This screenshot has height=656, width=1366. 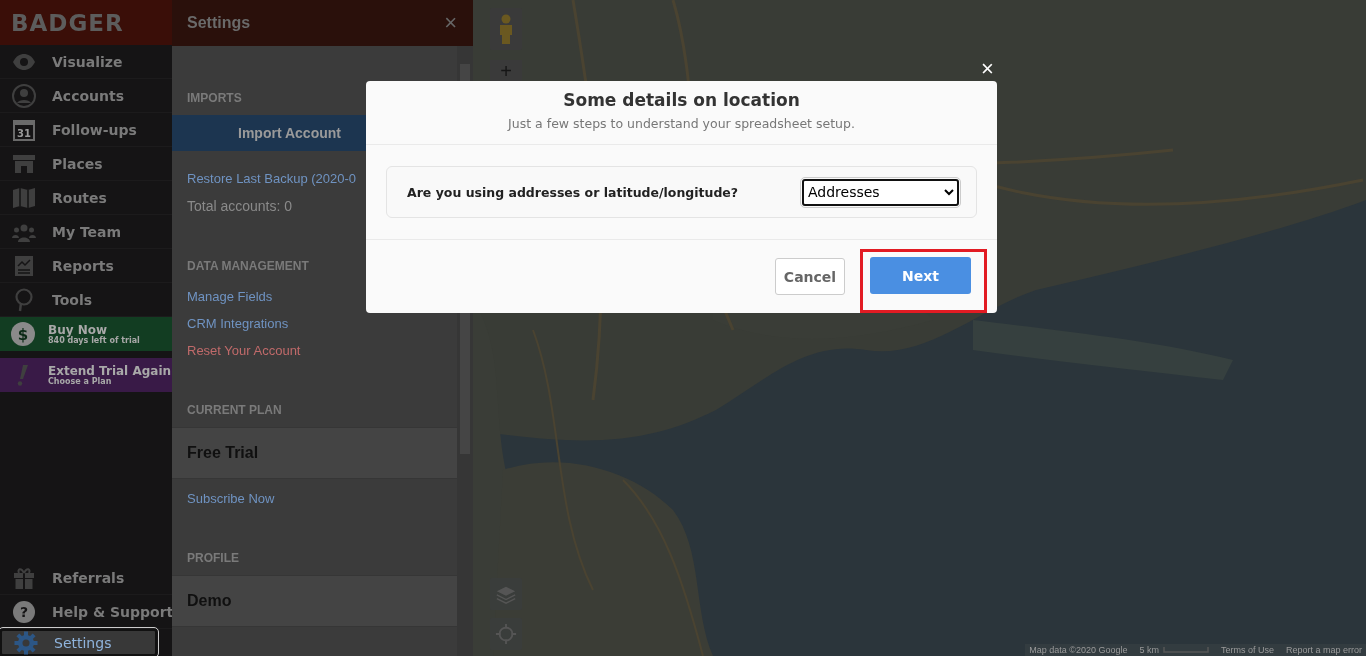 I want to click on cancel-button: Cancel, so click(x=810, y=276).